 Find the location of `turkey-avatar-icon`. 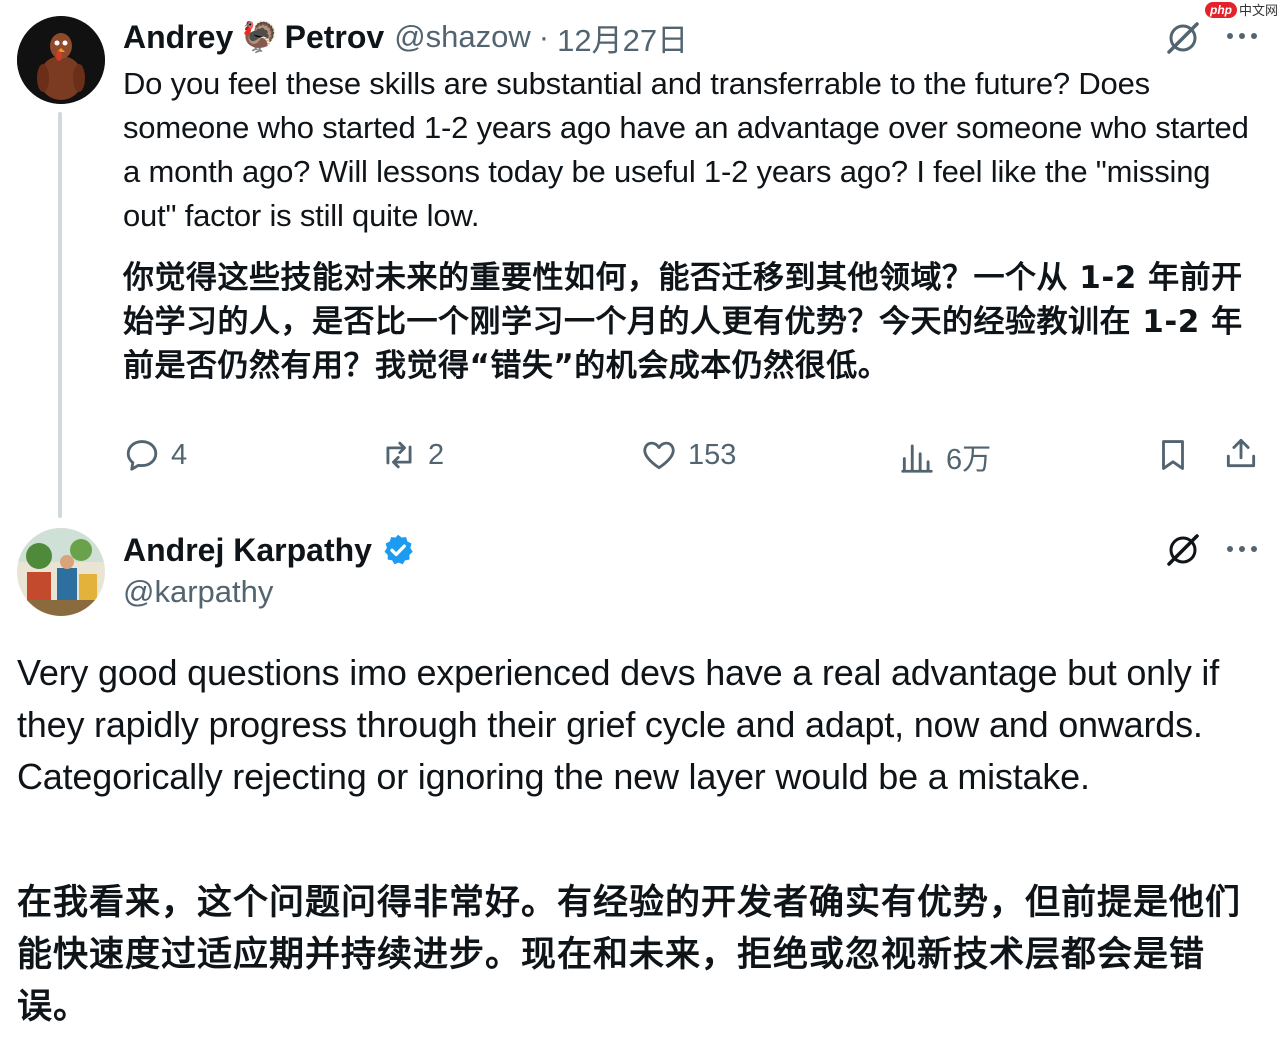

turkey-avatar-icon is located at coordinates (61, 60).